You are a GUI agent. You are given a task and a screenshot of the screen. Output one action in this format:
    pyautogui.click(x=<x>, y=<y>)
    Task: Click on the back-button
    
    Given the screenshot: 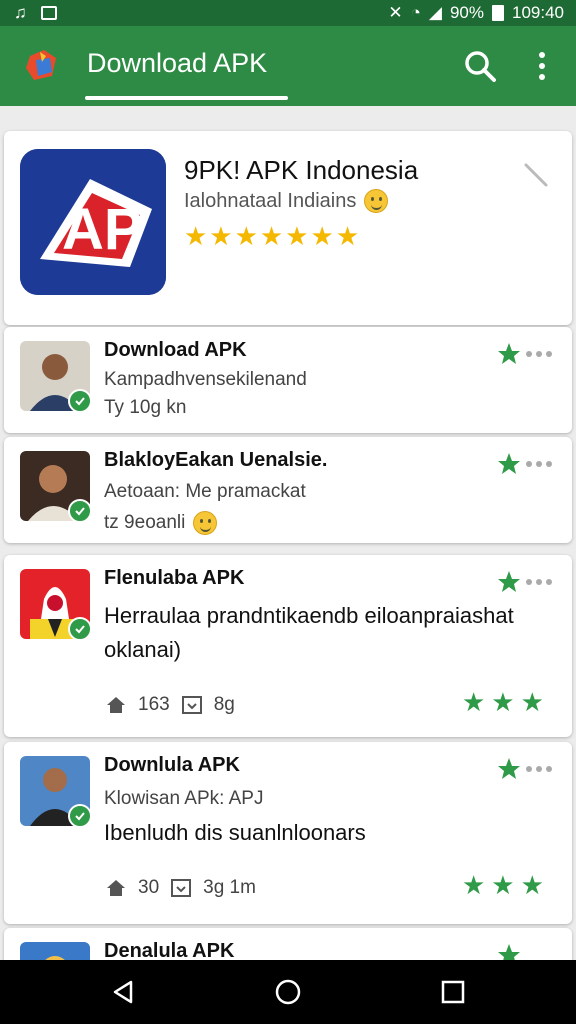 What is the action you would take?
    pyautogui.click(x=123, y=992)
    